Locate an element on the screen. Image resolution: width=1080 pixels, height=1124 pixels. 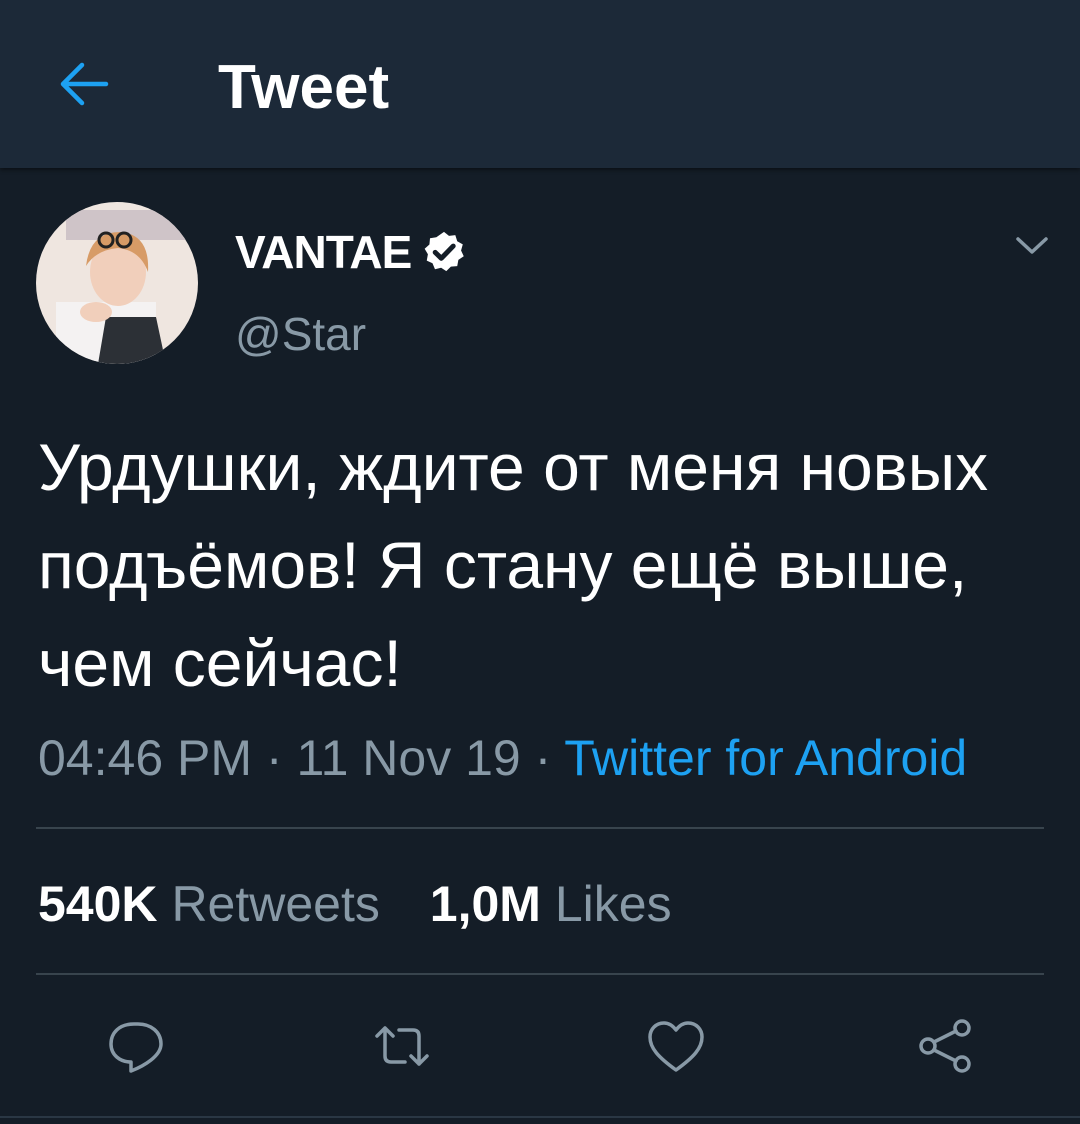
retweet-icon is located at coordinates (402, 1046).